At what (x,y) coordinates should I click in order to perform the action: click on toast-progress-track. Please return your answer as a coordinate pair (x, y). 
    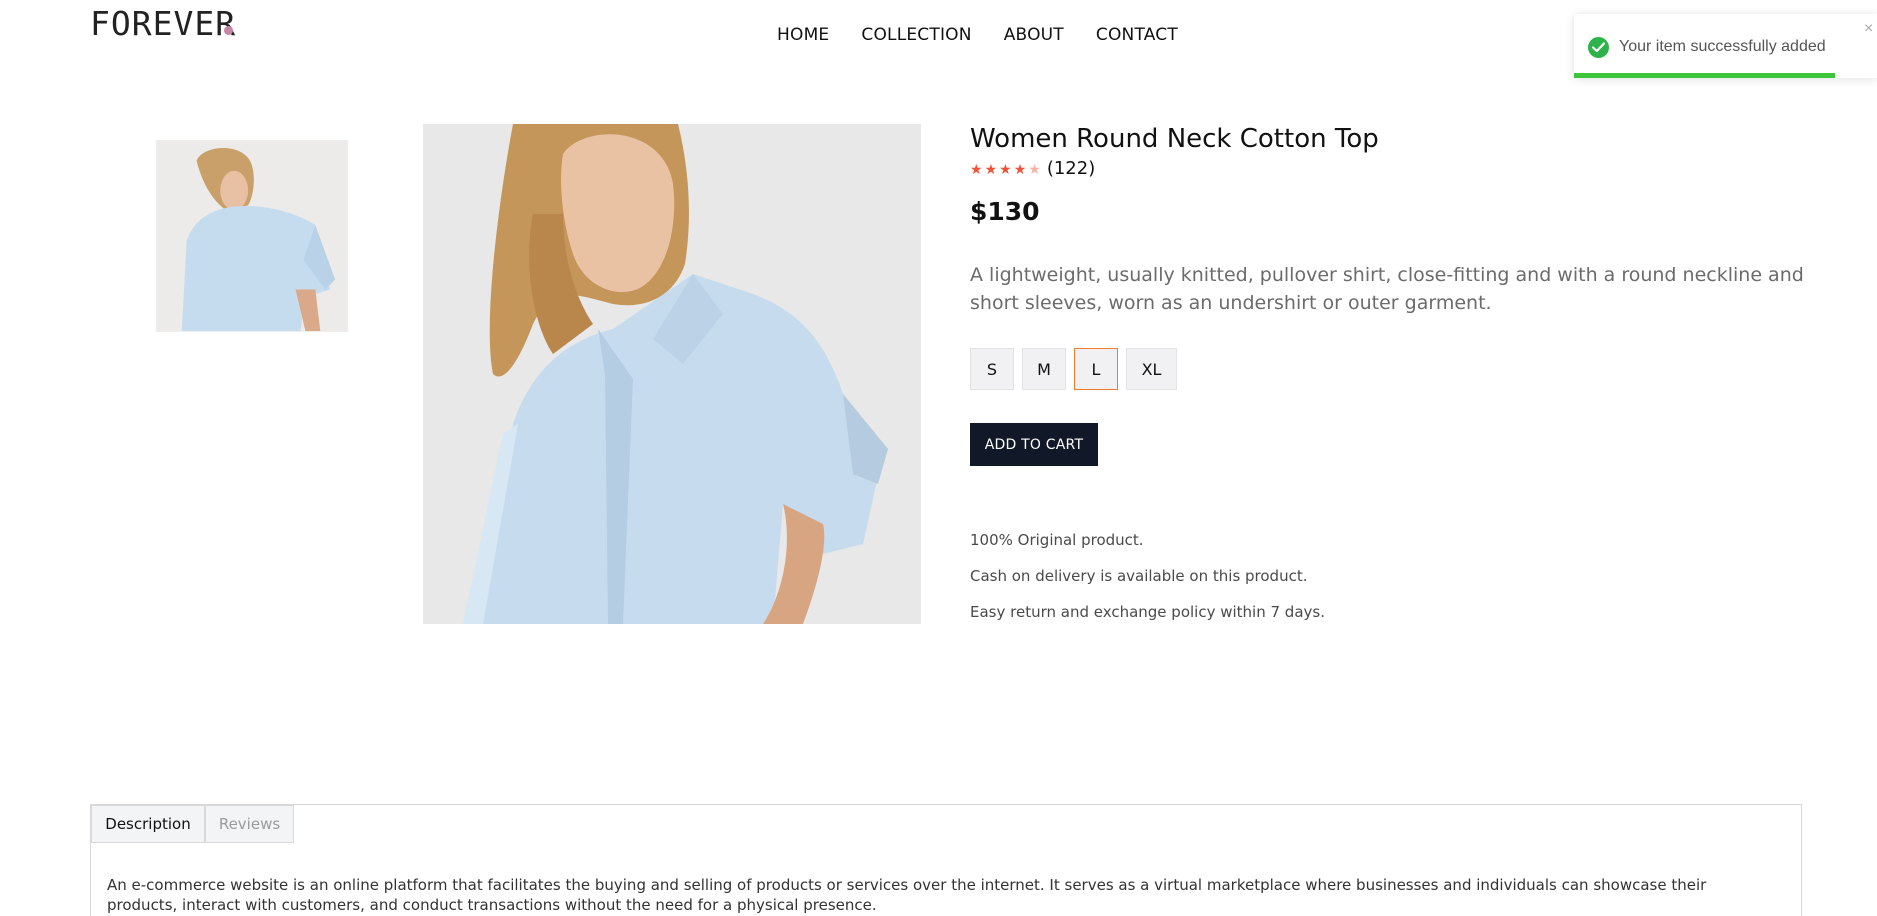
    Looking at the image, I should click on (1725, 75).